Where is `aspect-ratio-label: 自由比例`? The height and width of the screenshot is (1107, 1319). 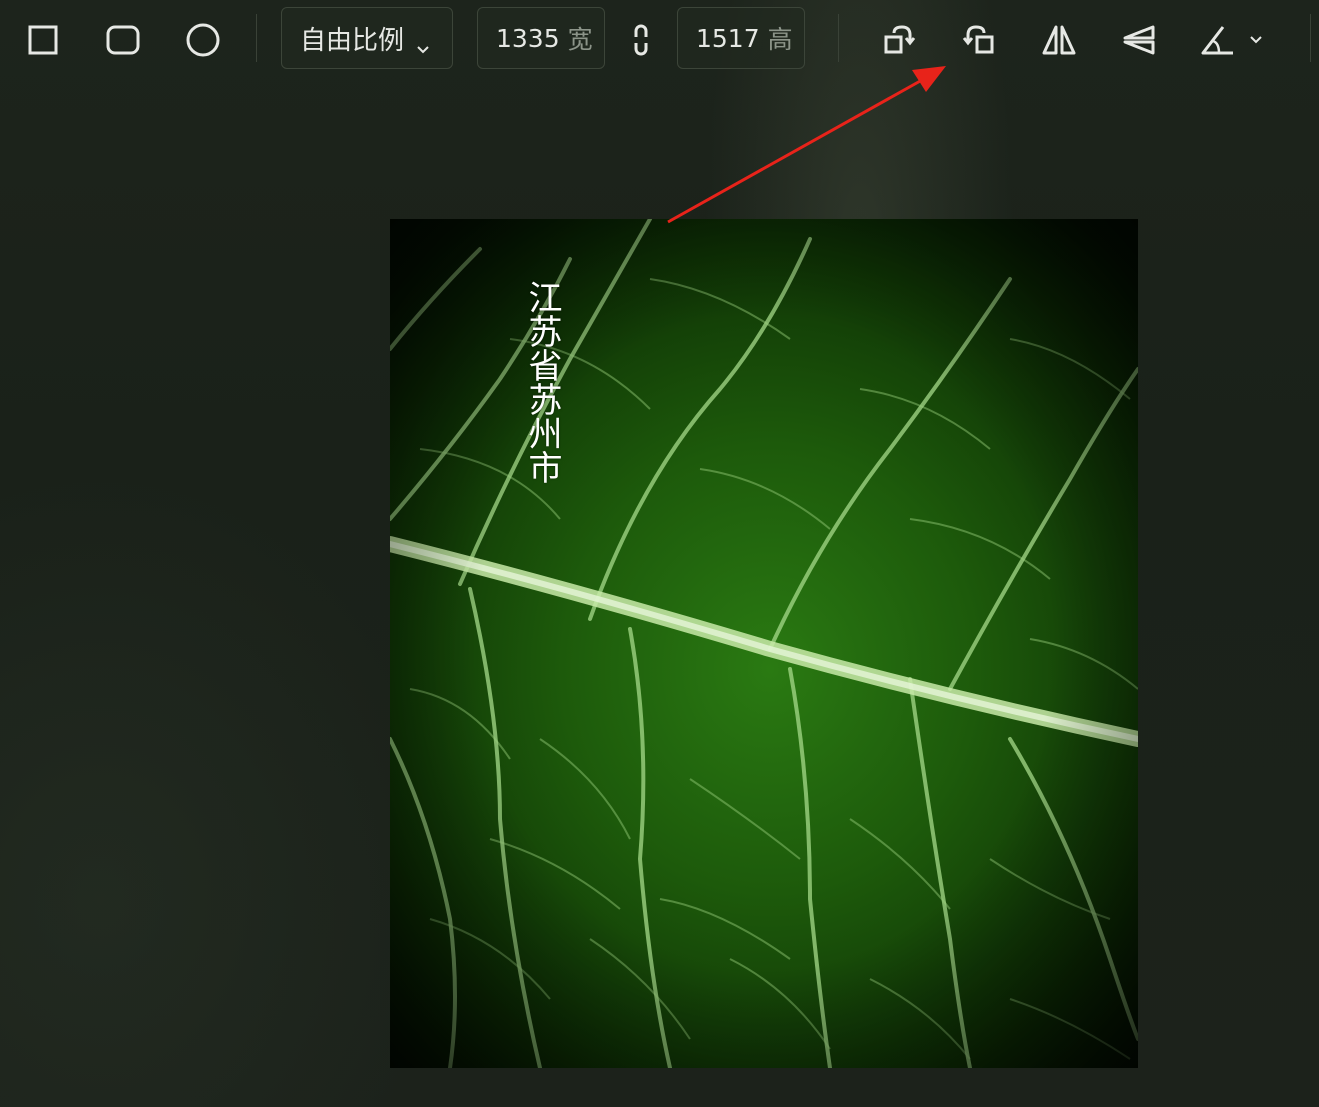 aspect-ratio-label: 自由比例 is located at coordinates (352, 40).